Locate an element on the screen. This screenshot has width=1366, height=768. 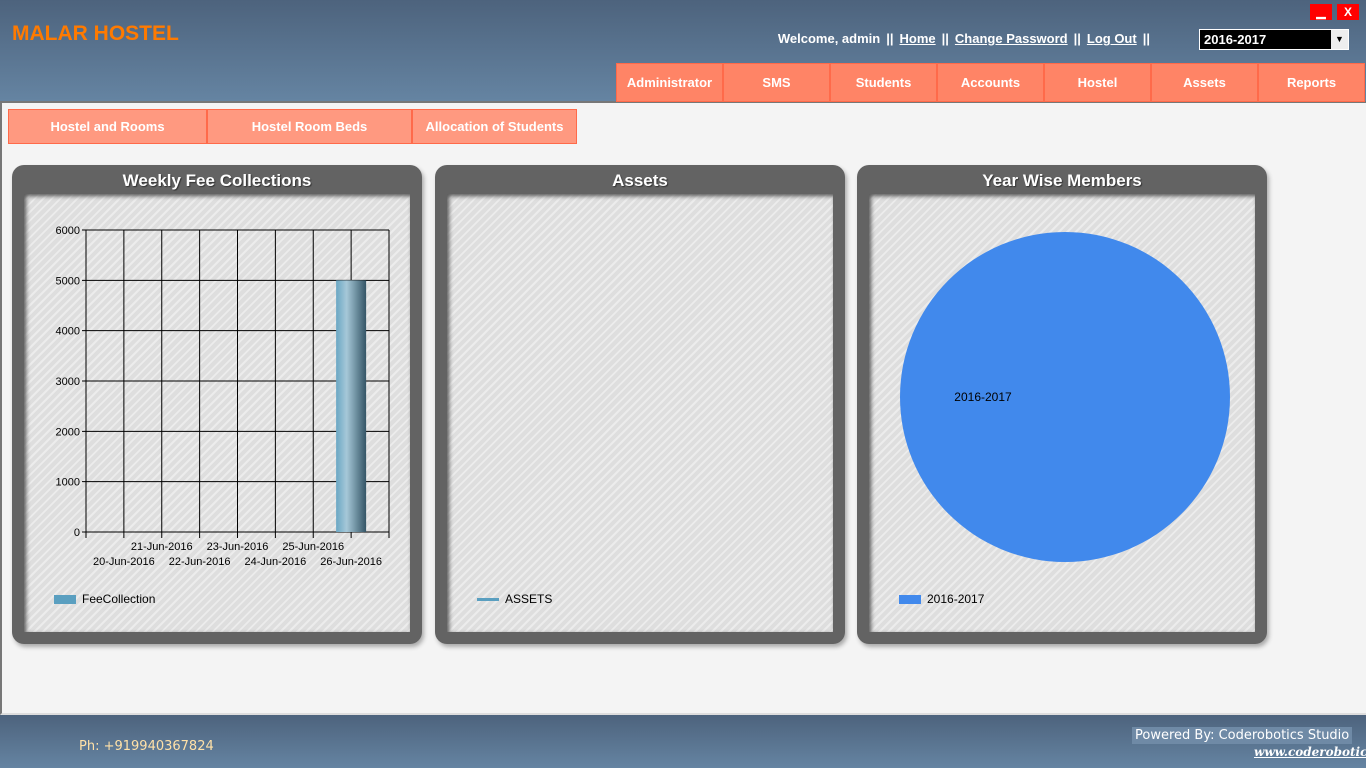
nav-hostel: Hostel is located at coordinates (1097, 82).